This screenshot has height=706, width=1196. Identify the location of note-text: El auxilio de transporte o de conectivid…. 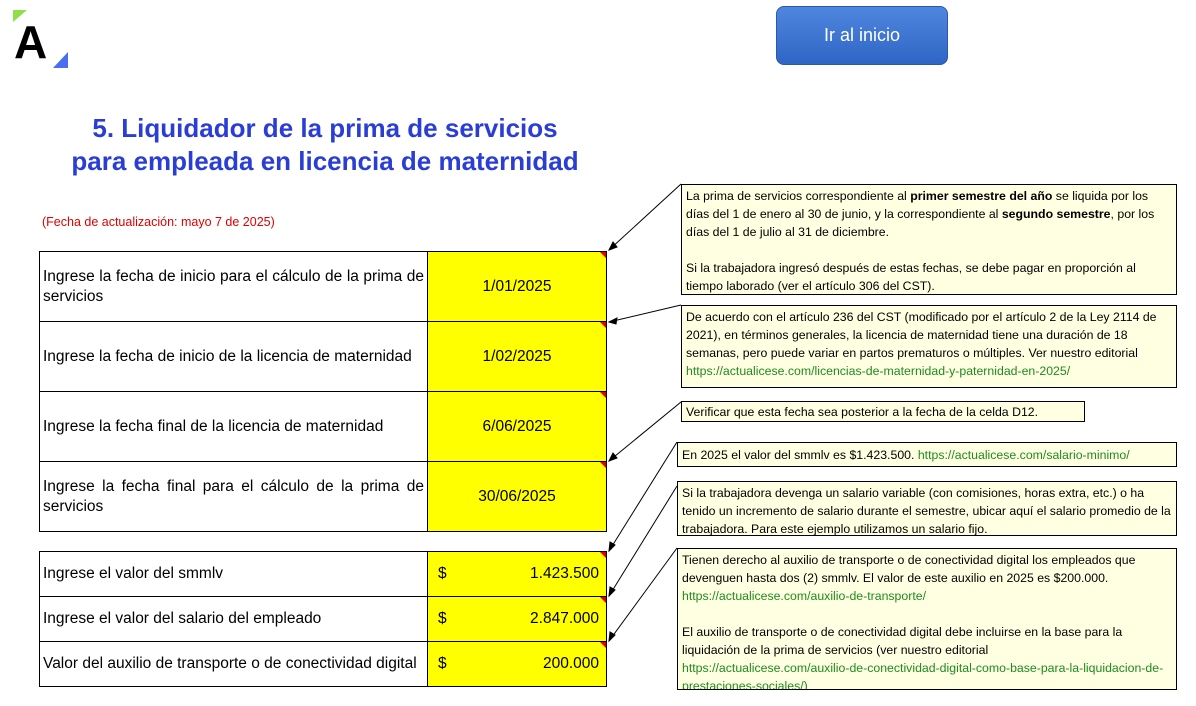
(902, 641).